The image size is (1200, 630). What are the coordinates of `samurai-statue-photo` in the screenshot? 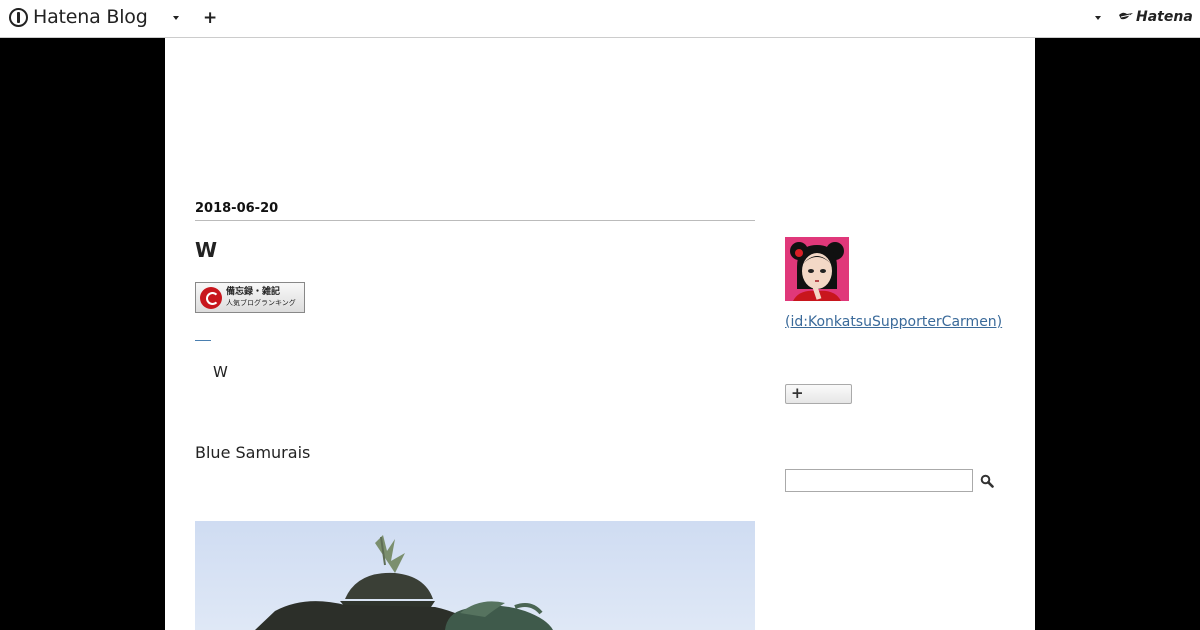 It's located at (475, 575).